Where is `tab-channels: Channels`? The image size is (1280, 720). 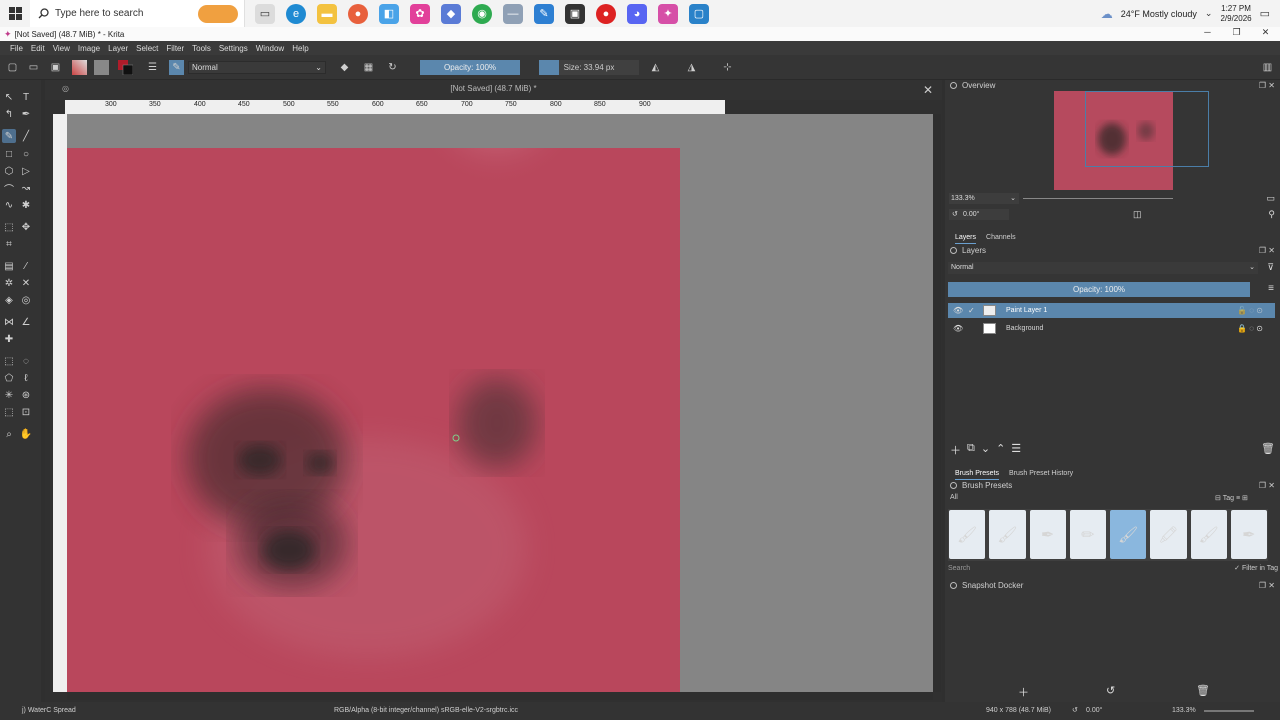
tab-channels: Channels is located at coordinates (1001, 238).